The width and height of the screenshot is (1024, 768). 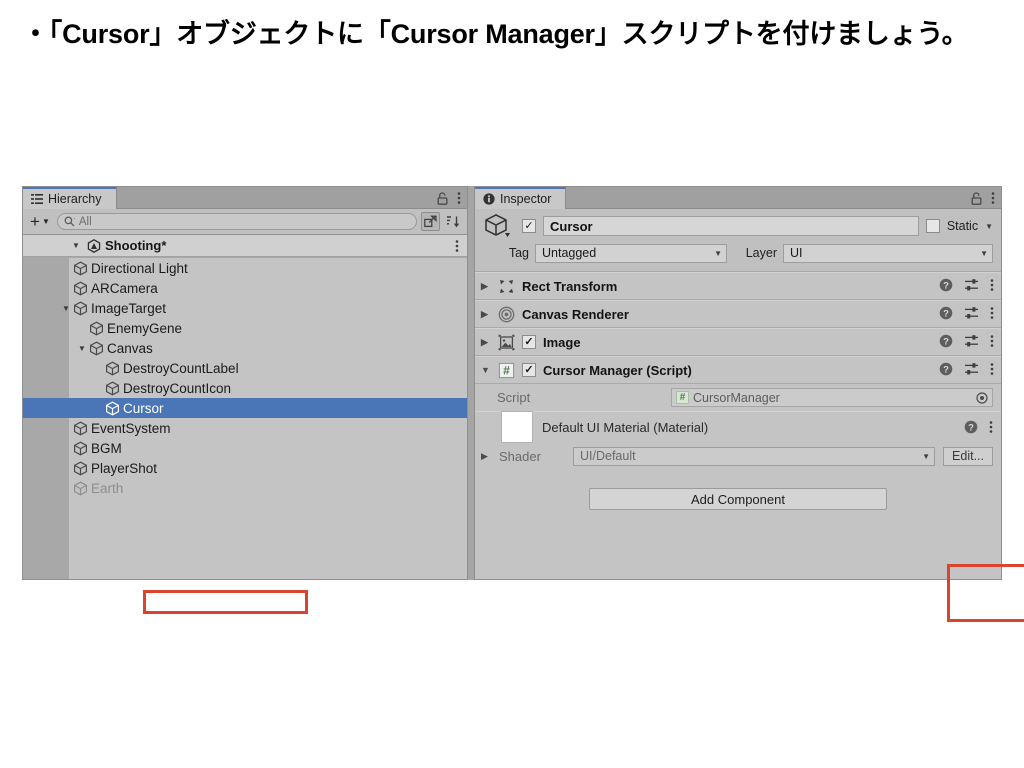 What do you see at coordinates (181, 368) in the screenshot?
I see `hierarchy-item-label: DestroyCountLabel` at bounding box center [181, 368].